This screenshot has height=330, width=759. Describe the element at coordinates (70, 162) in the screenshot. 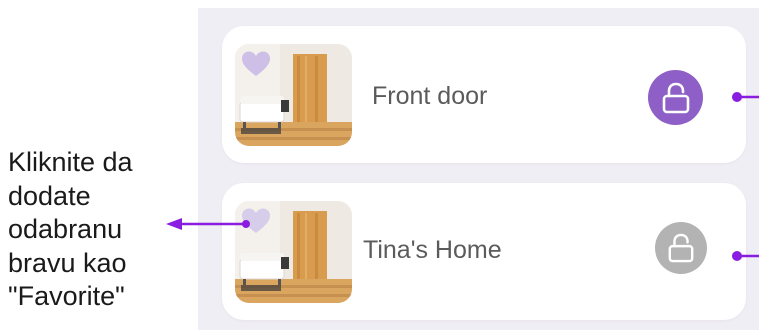

I see `callout-line: Kliknite da` at that location.